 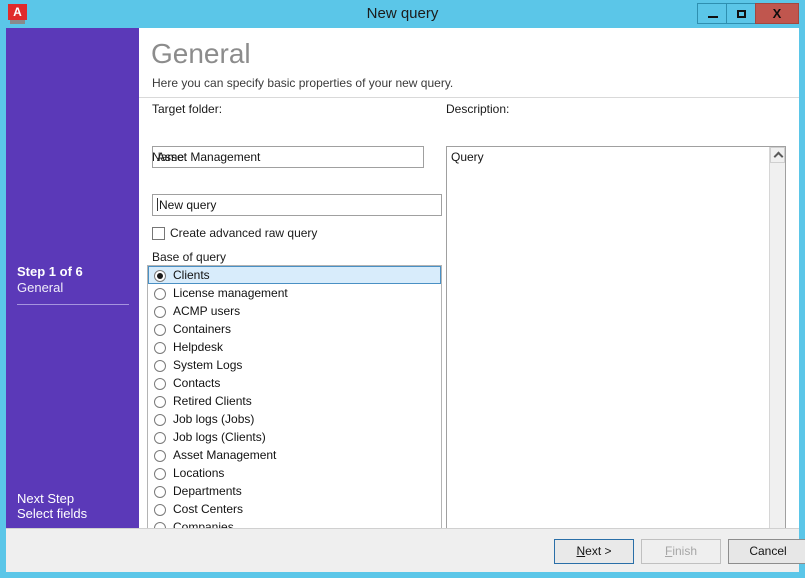 What do you see at coordinates (214, 419) in the screenshot?
I see `base-of-query-option-label: Job logs (Jobs)` at bounding box center [214, 419].